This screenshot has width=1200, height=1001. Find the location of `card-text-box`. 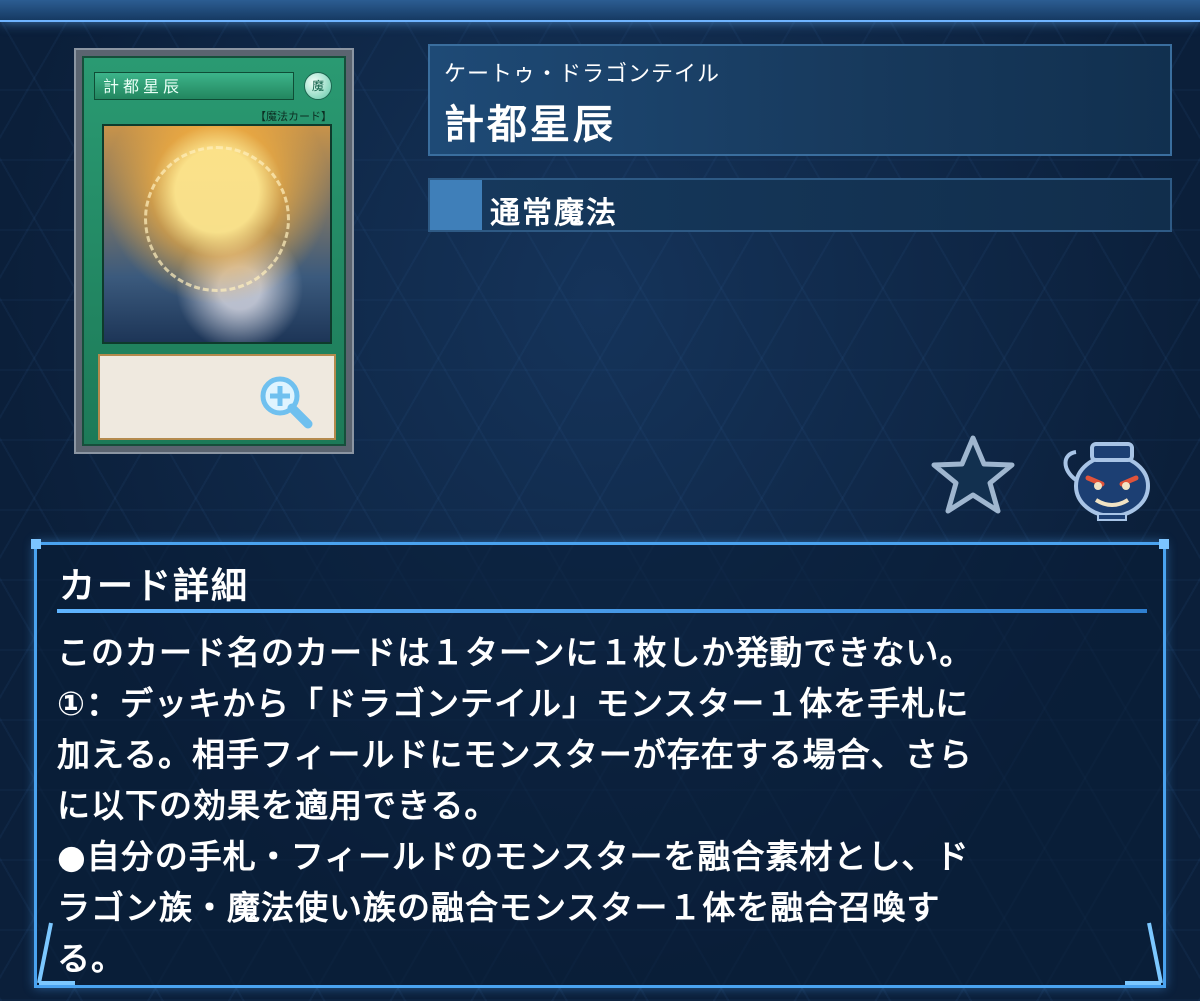

card-text-box is located at coordinates (217, 397).